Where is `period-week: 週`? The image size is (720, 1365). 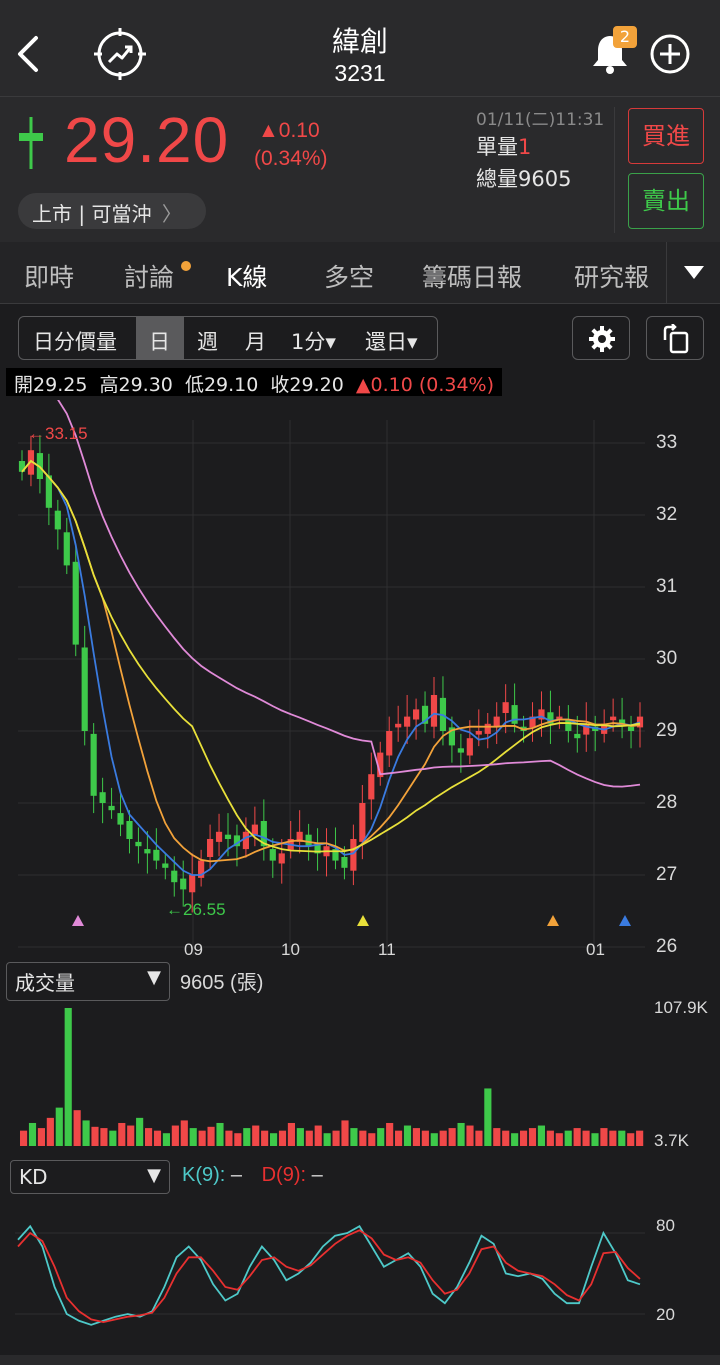 period-week: 週 is located at coordinates (207, 341).